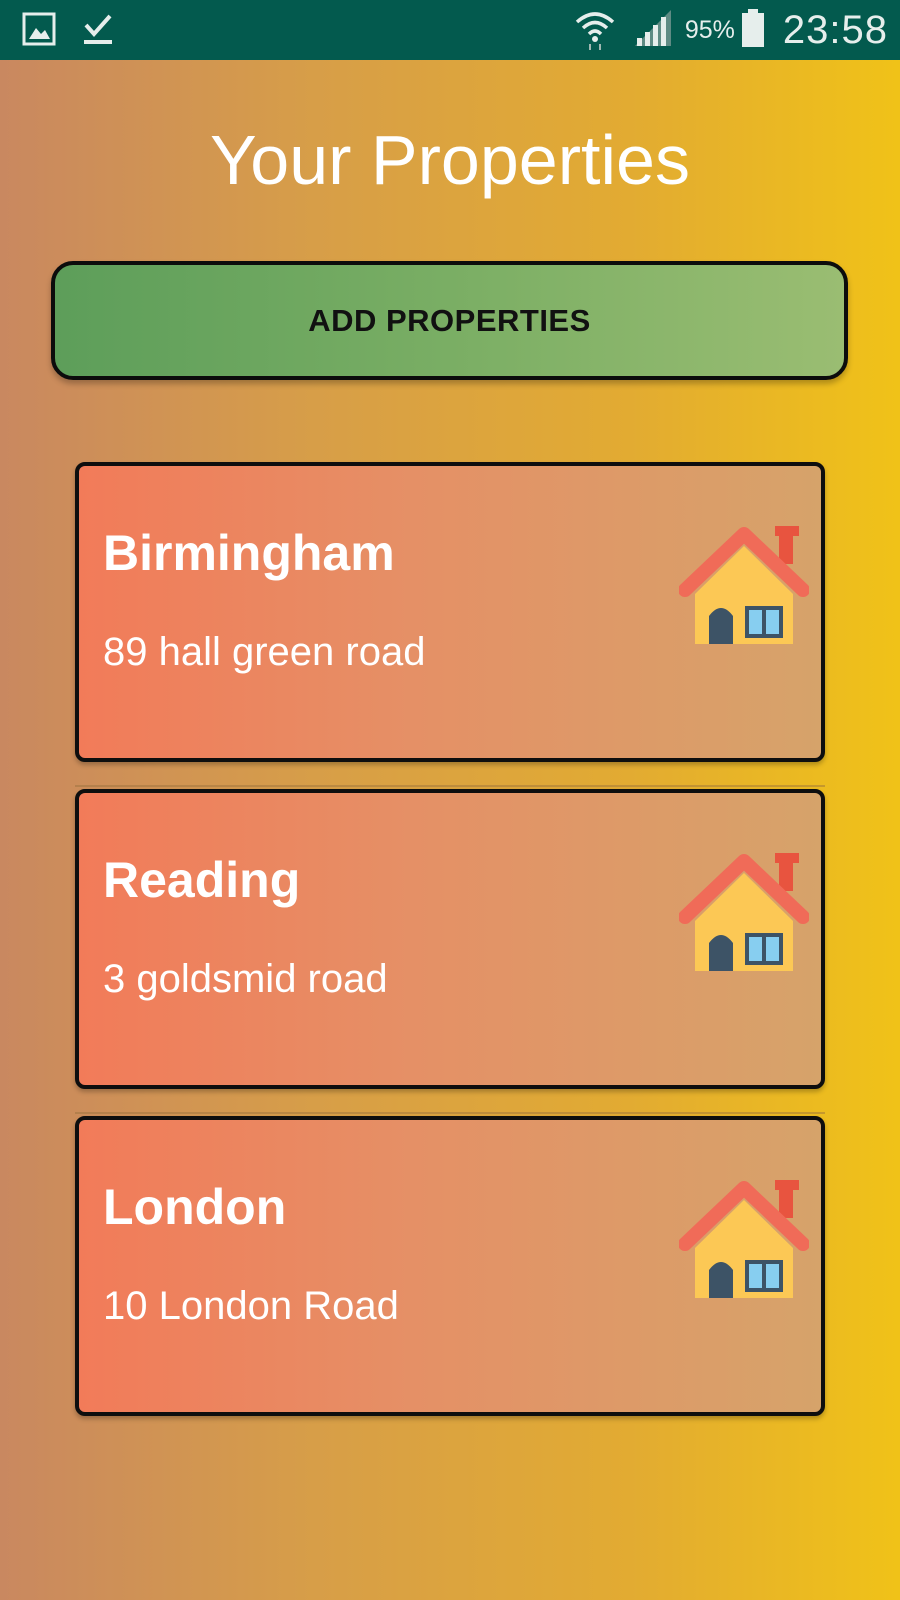 The height and width of the screenshot is (1600, 900). I want to click on status-icons: 95% 23:58, so click(730, 30).